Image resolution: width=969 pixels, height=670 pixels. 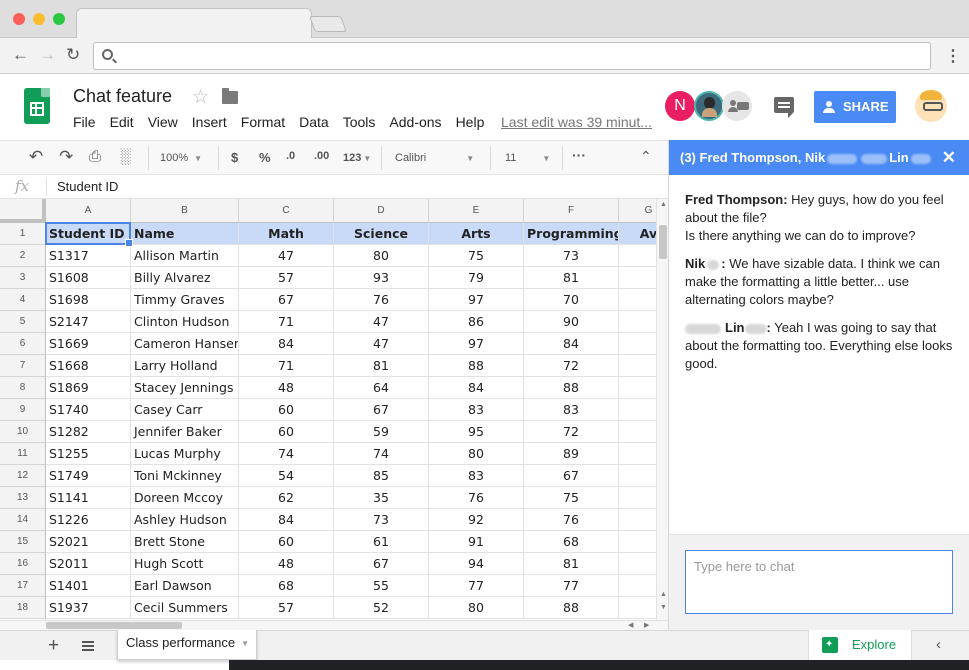 I want to click on chat-input, so click(x=819, y=582).